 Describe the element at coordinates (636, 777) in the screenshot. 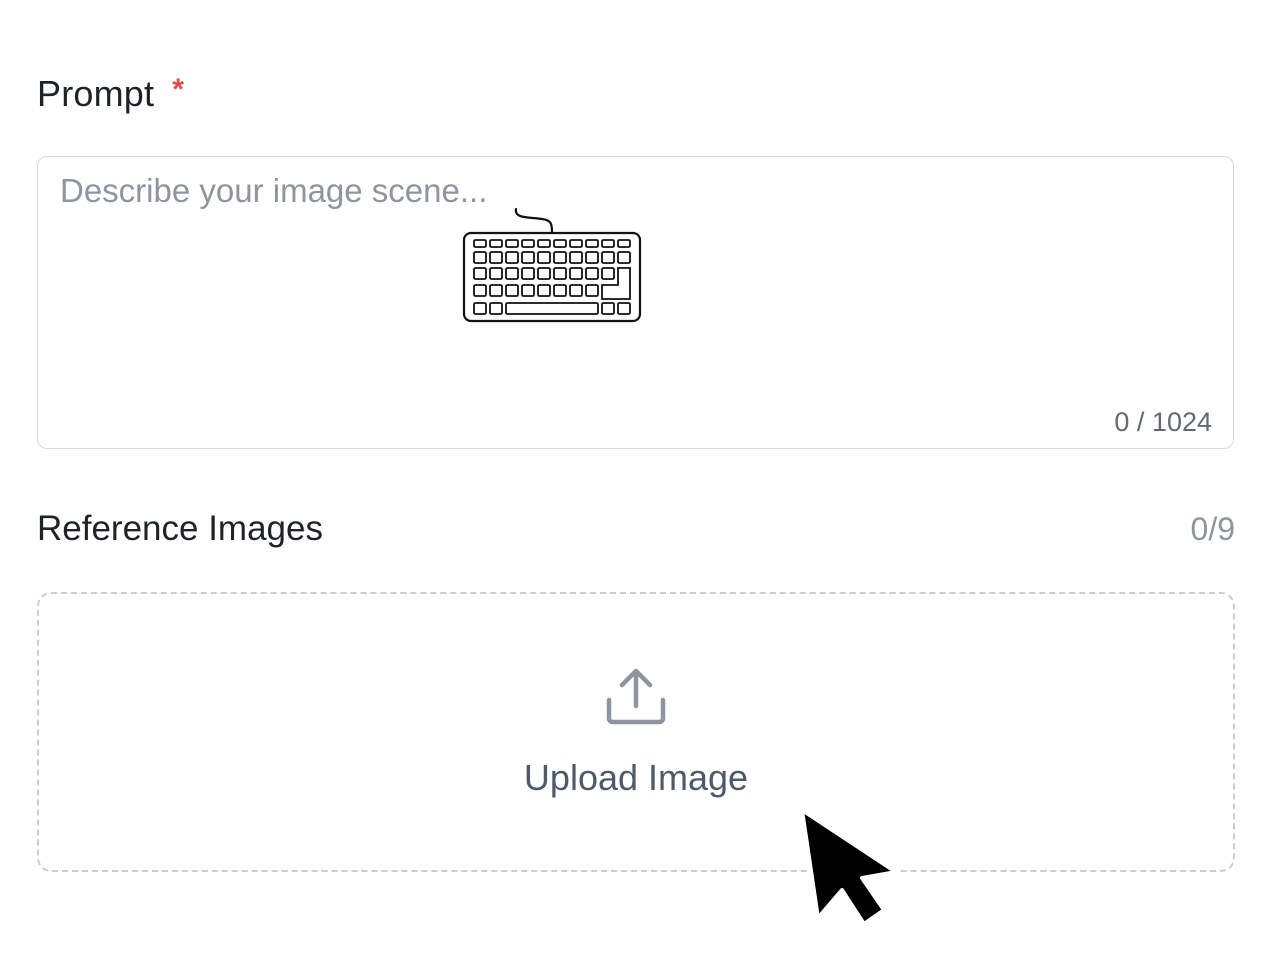

I see `upload-image-label: Upload Image` at that location.